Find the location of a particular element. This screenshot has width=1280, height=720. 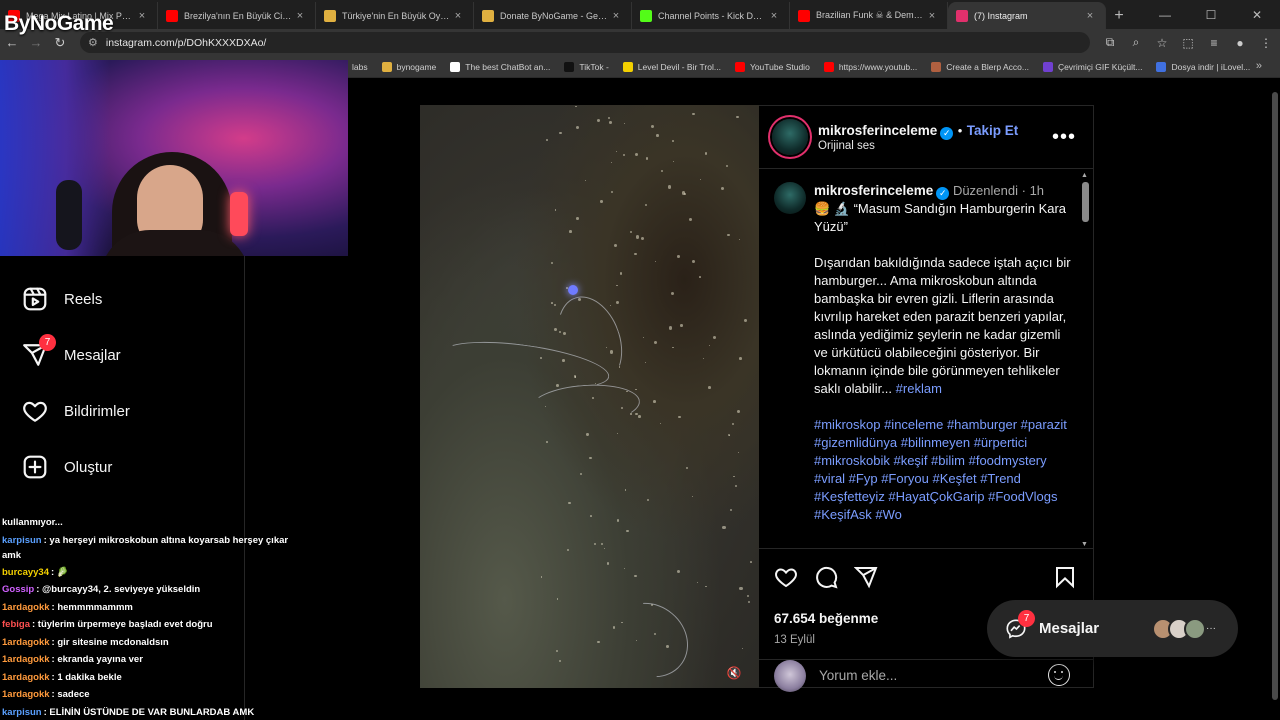

chat-username: karpisun is located at coordinates (22, 540).